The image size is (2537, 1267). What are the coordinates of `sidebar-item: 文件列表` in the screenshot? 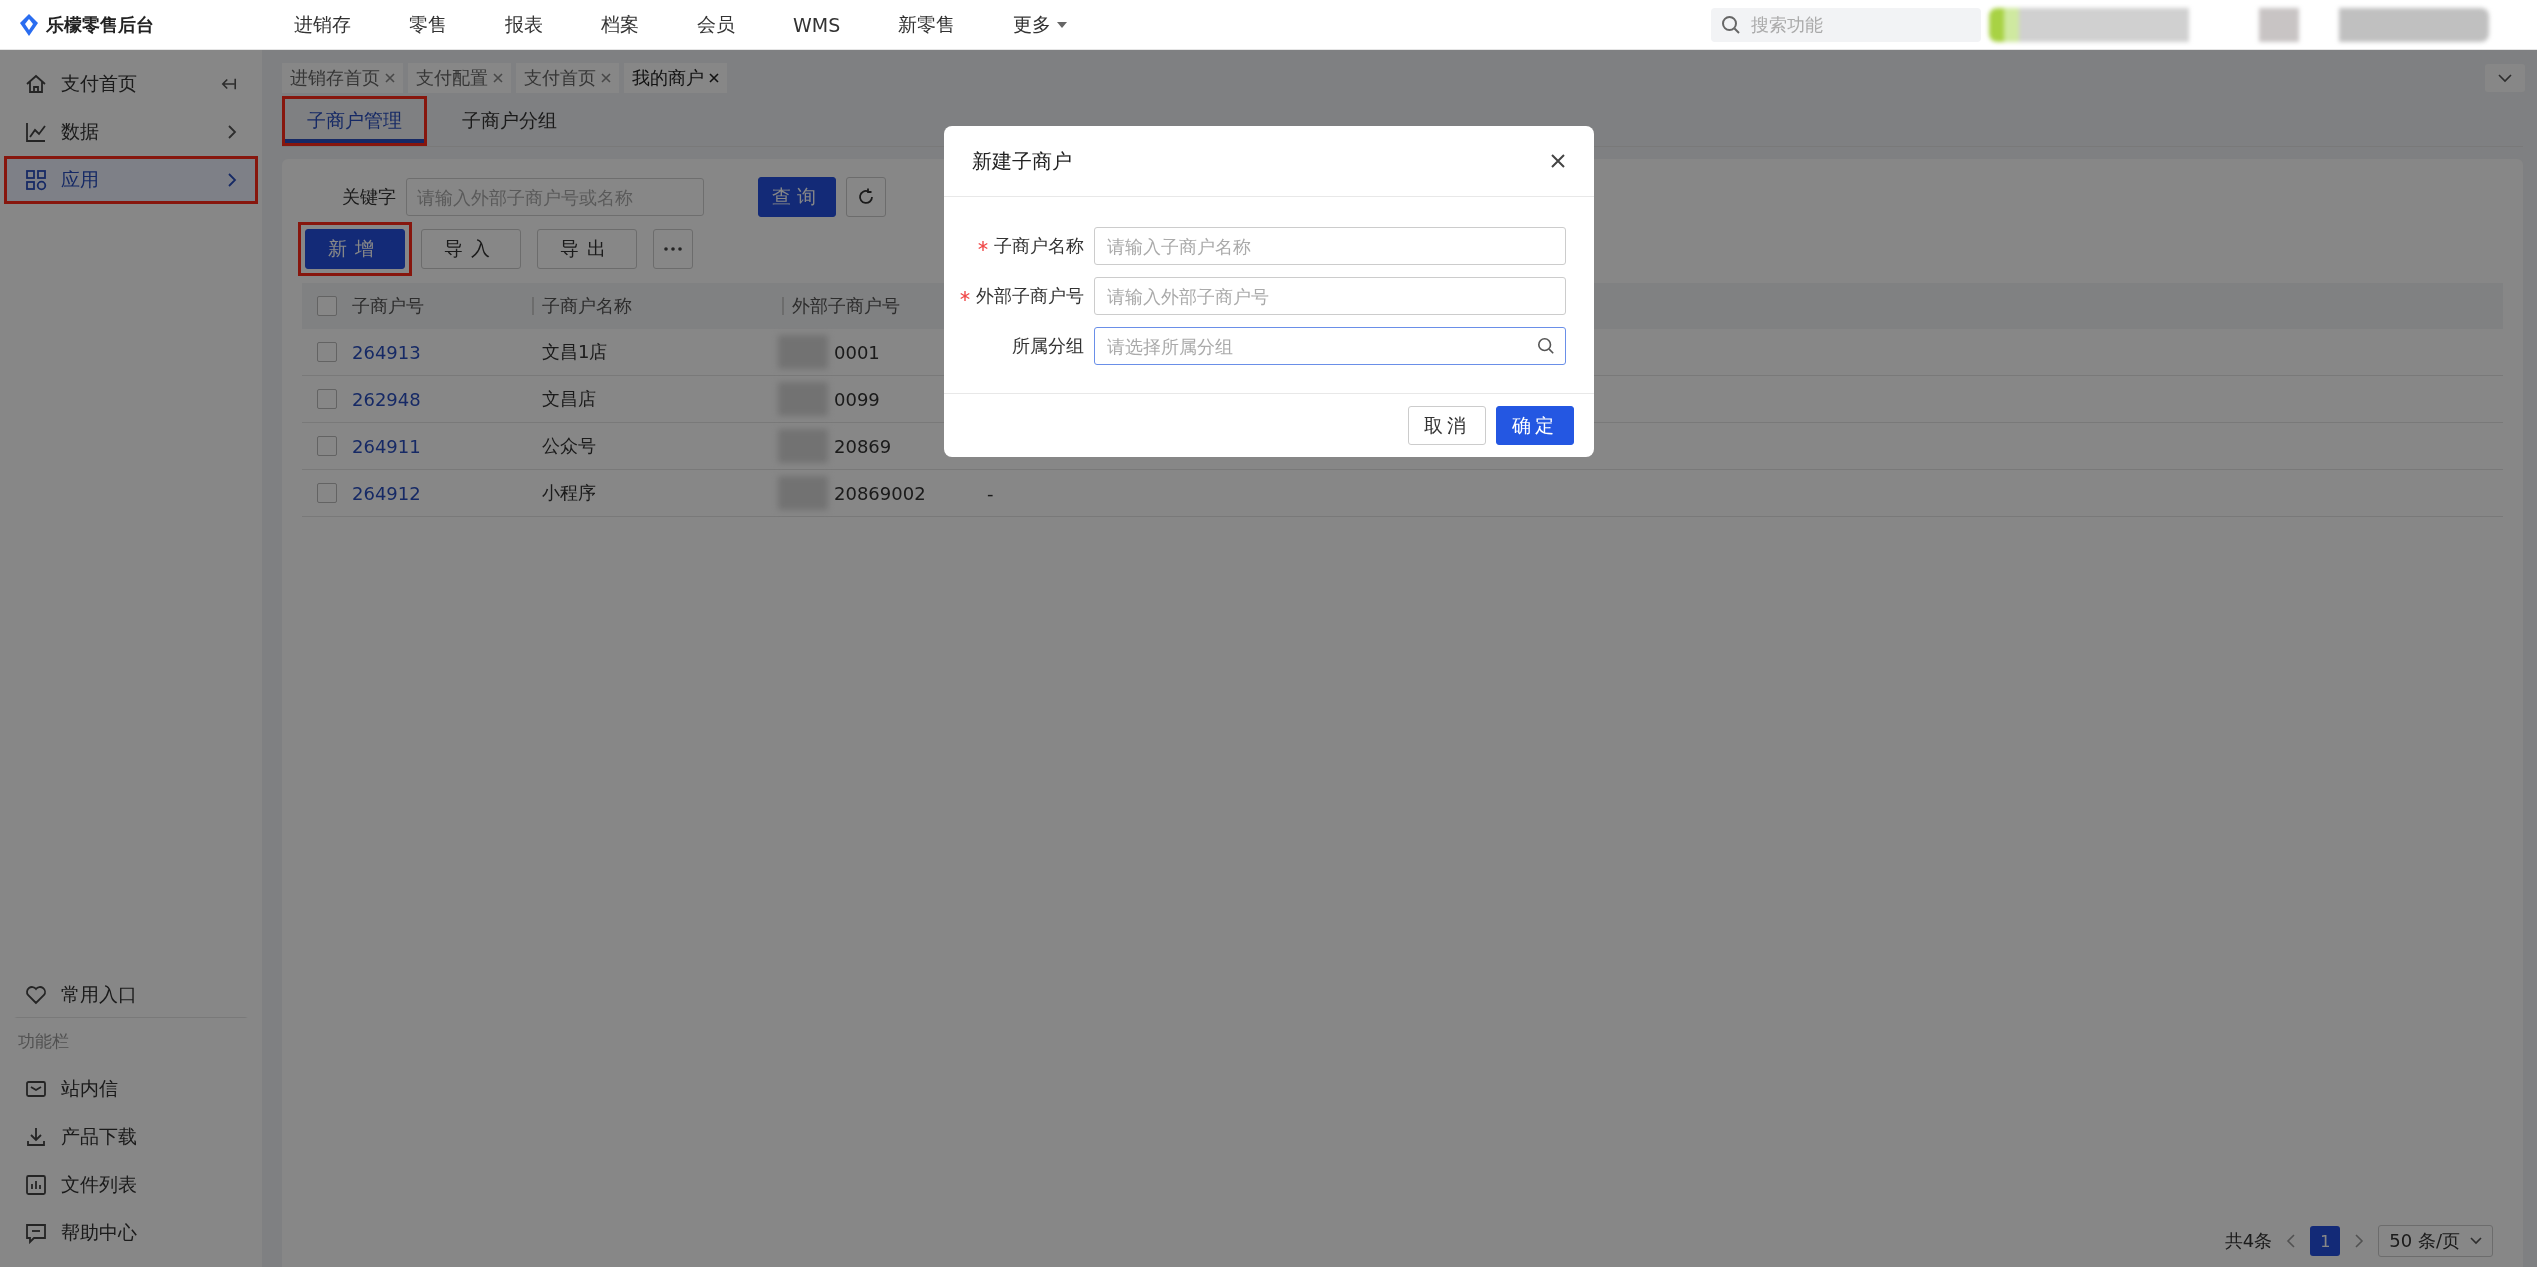 It's located at (131, 1185).